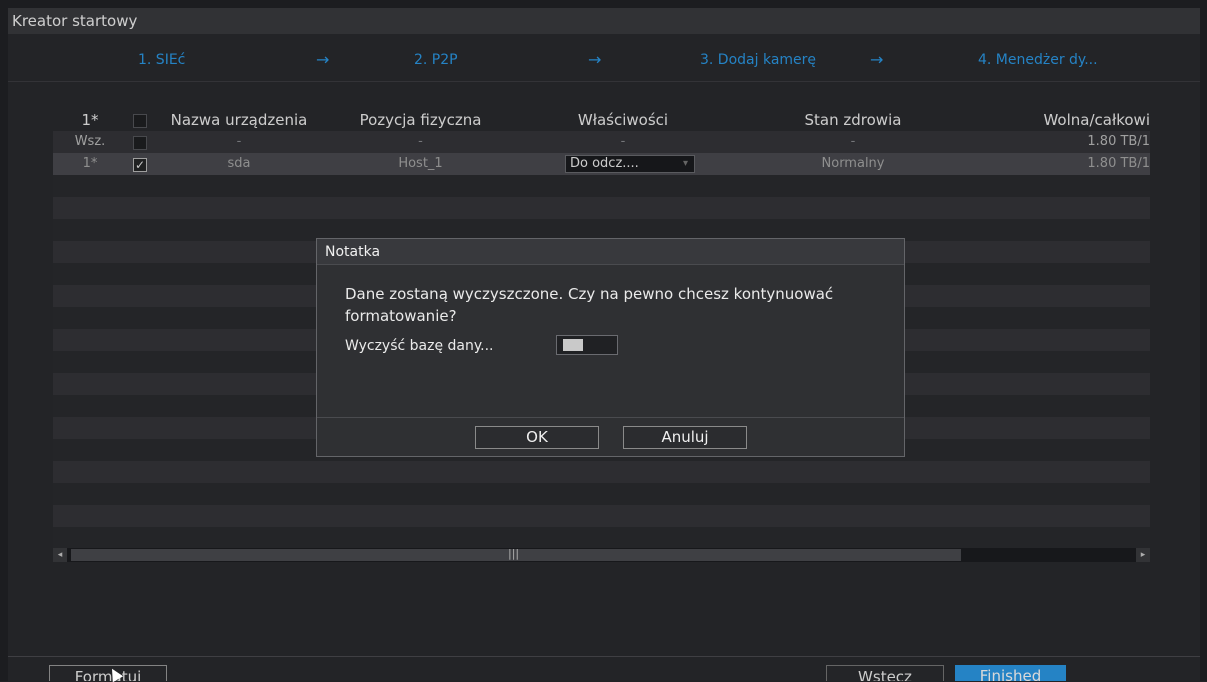 The height and width of the screenshot is (682, 1207). Describe the element at coordinates (587, 345) in the screenshot. I see `clear-database-toggle` at that location.